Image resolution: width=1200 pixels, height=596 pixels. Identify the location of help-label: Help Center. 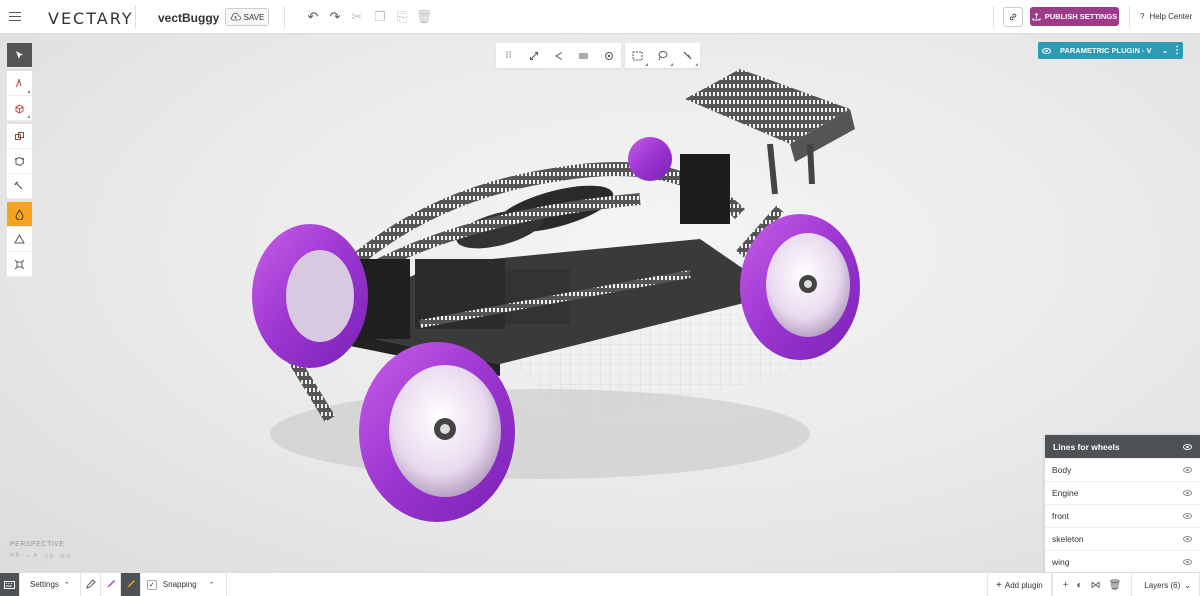
(1171, 16).